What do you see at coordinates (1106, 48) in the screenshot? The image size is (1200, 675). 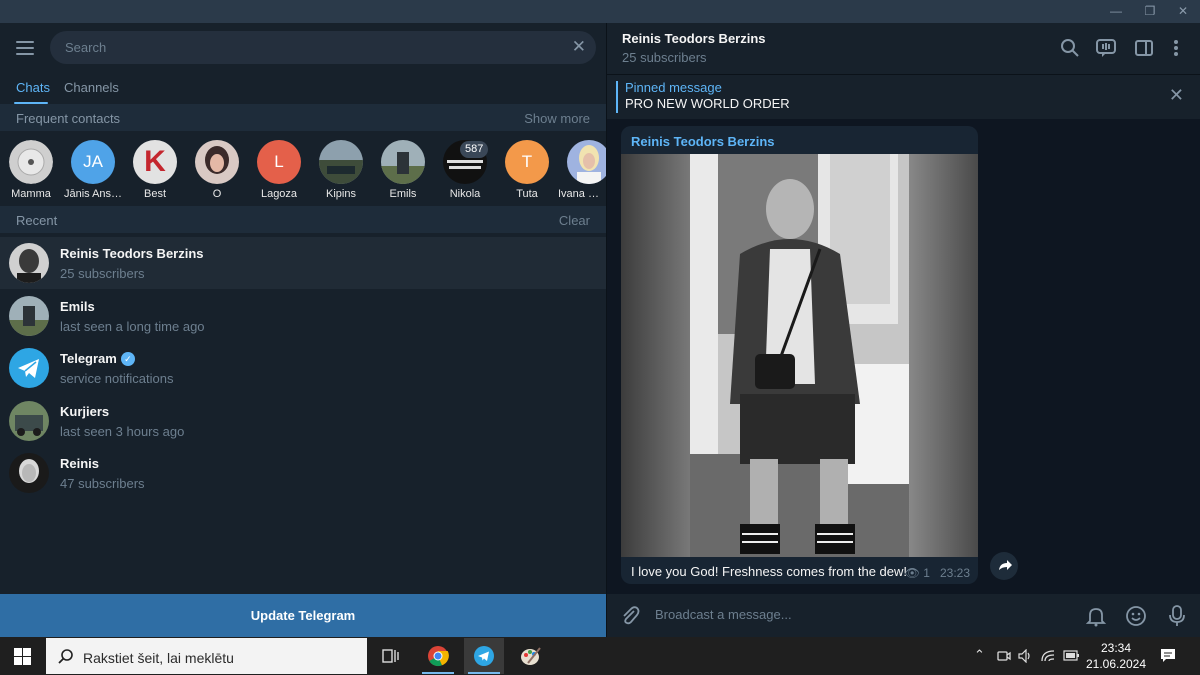 I see `live-stream-icon` at bounding box center [1106, 48].